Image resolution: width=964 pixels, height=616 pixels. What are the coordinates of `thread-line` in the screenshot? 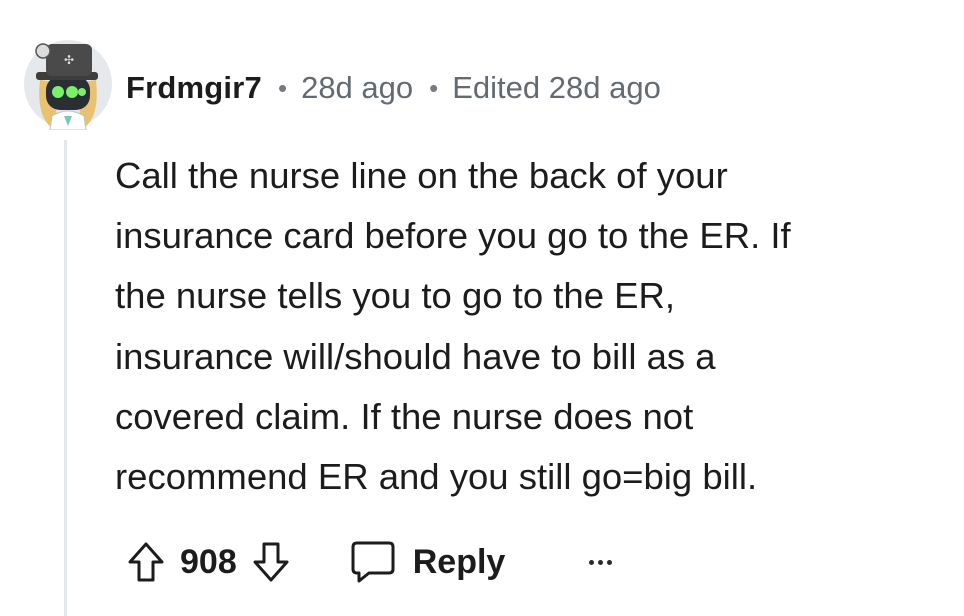 It's located at (65, 378).